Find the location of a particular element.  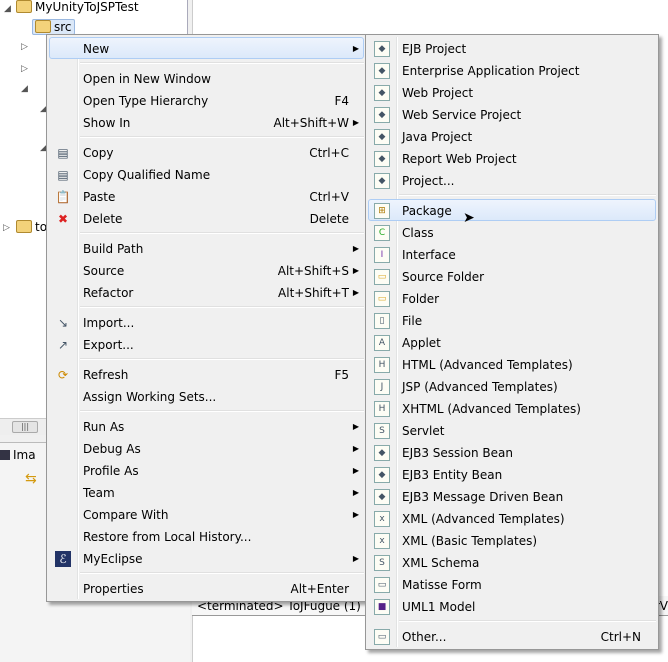

menu-item-label: Open in New Window is located at coordinates (147, 79).